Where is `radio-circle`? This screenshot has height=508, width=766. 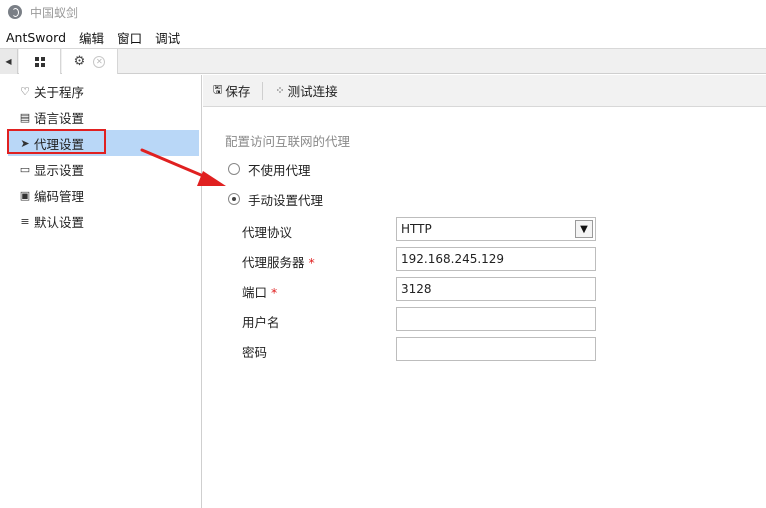
radio-circle is located at coordinates (234, 169).